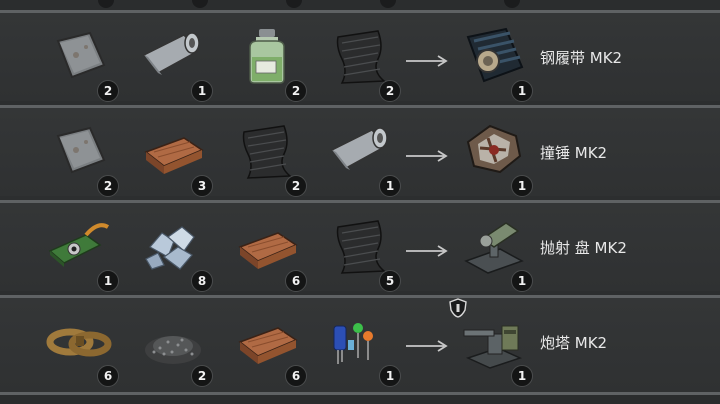 The width and height of the screenshot is (720, 404). What do you see at coordinates (267, 56) in the screenshot?
I see `chemical-jar-icon` at bounding box center [267, 56].